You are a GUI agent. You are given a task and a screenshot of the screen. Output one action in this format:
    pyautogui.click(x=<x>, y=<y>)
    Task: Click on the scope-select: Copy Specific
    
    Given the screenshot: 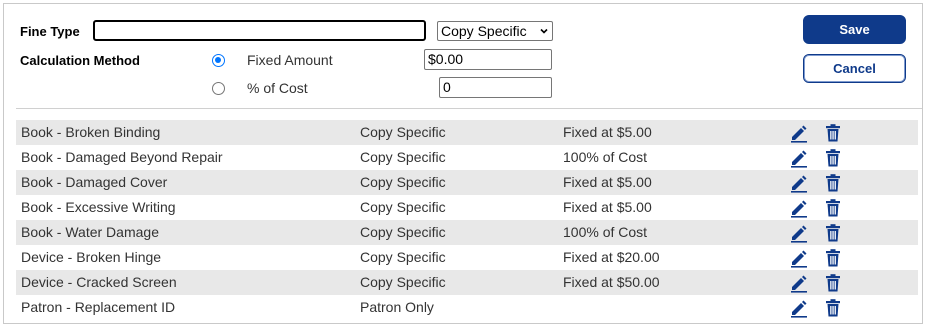 What is the action you would take?
    pyautogui.click(x=495, y=31)
    